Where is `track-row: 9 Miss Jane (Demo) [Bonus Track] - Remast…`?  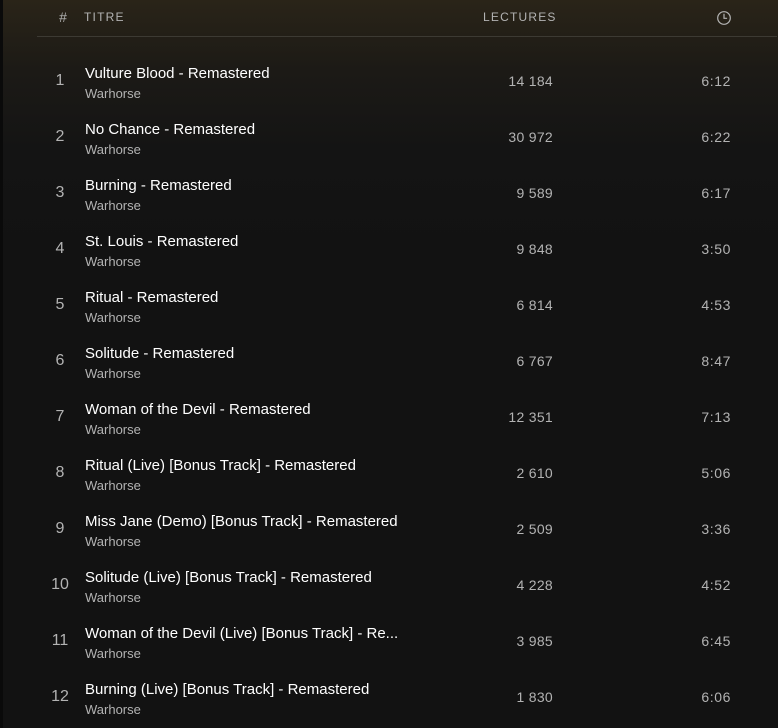 track-row: 9 Miss Jane (Demo) [Bonus Track] - Remast… is located at coordinates (407, 529).